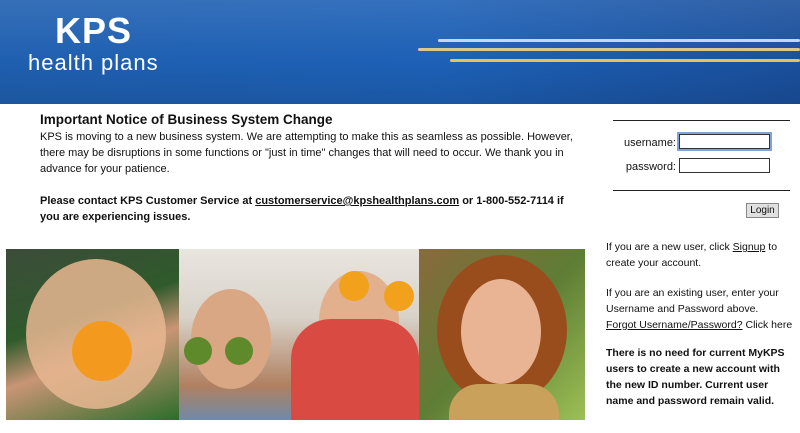 The height and width of the screenshot is (433, 800). I want to click on logo-health-plans: health plans, so click(93, 63).